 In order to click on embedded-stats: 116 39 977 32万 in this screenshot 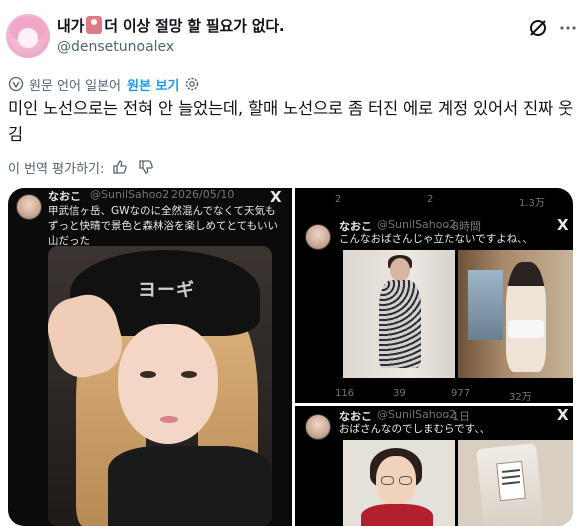, I will do `click(433, 395)`.